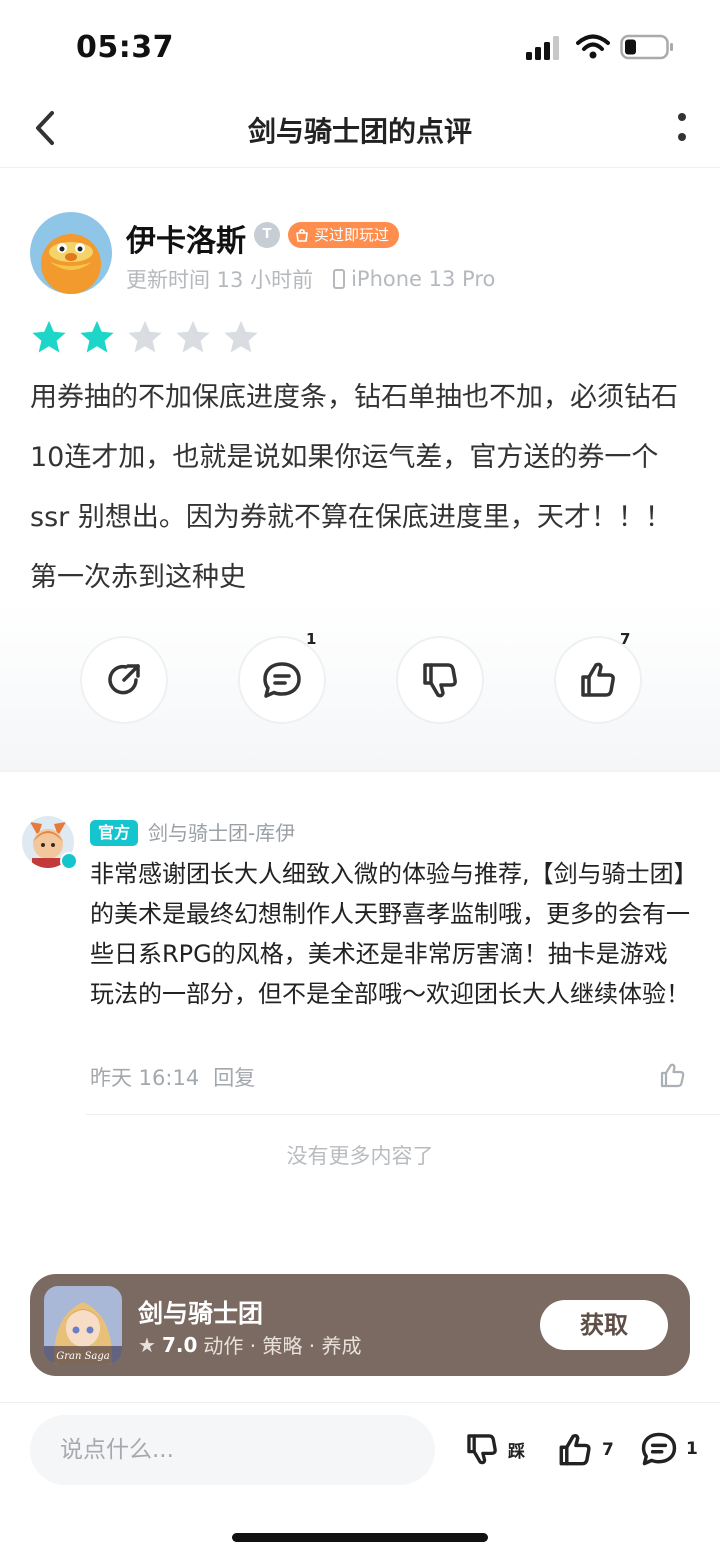 The height and width of the screenshot is (1558, 720). I want to click on like-button, so click(598, 680).